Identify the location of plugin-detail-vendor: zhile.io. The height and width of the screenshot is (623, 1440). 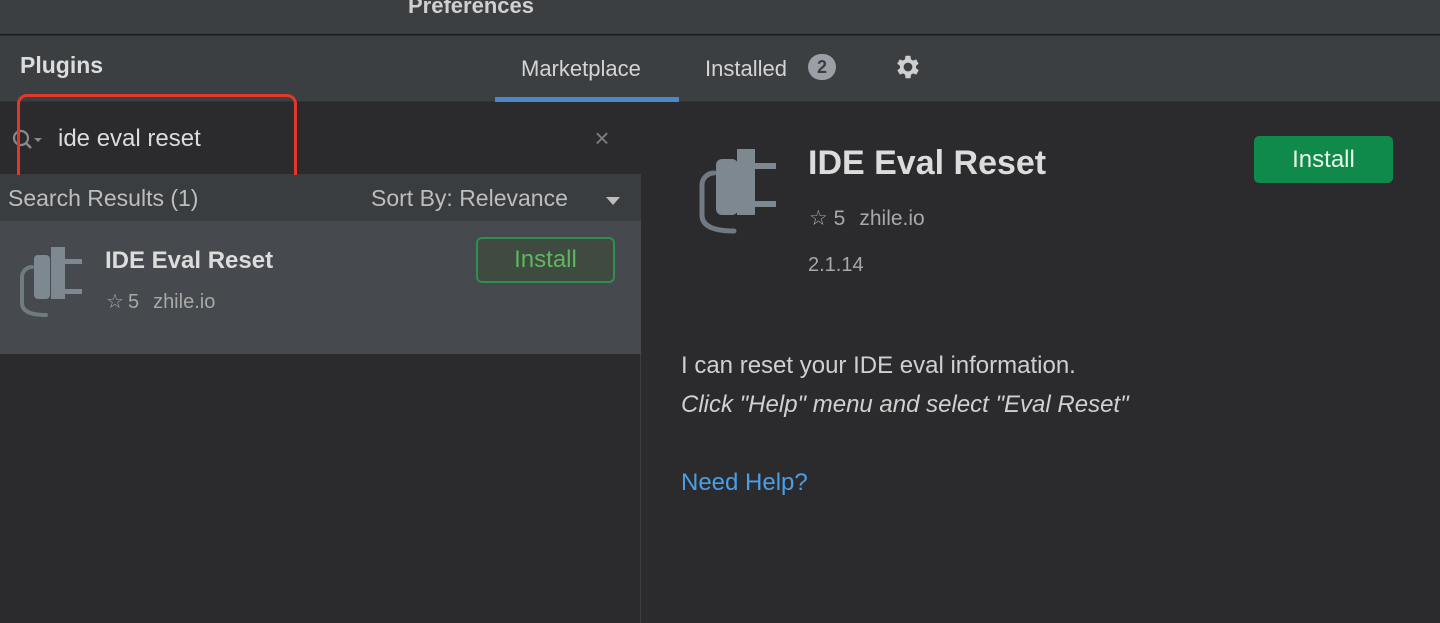
(892, 218).